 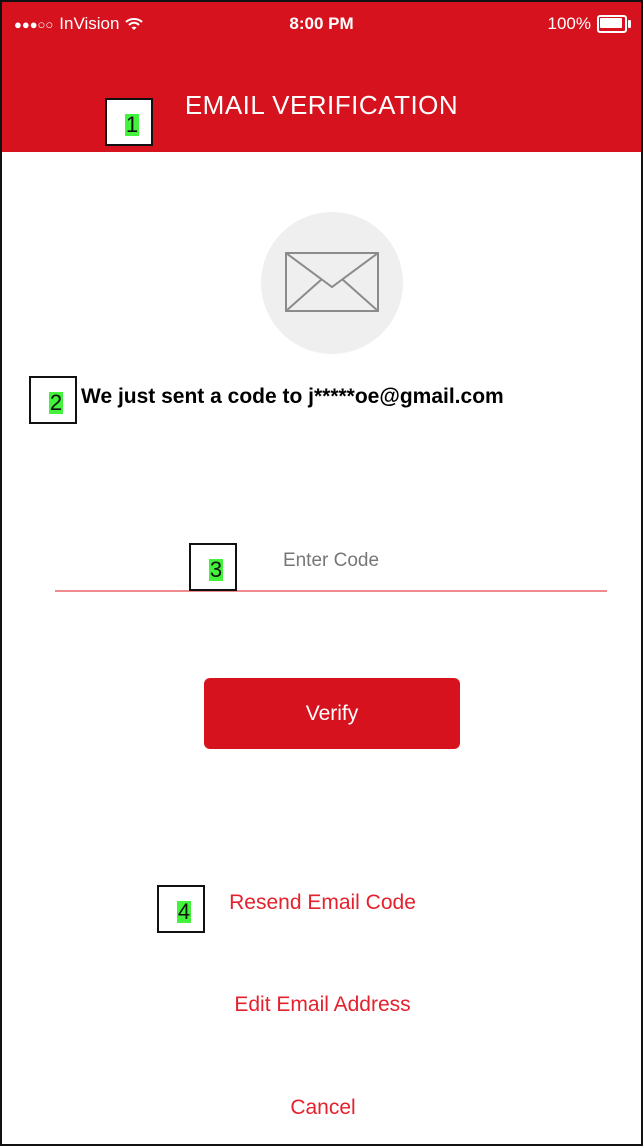 I want to click on verification-code-input, so click(x=331, y=562).